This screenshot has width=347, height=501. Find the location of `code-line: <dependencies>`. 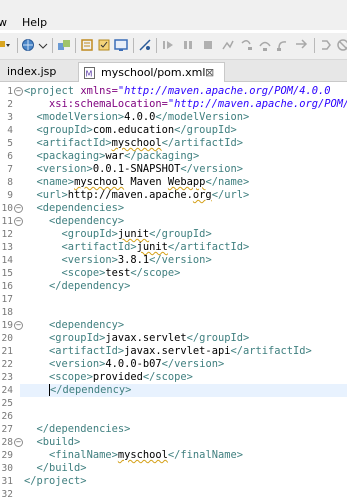

code-line: <dependencies> is located at coordinates (74, 208).